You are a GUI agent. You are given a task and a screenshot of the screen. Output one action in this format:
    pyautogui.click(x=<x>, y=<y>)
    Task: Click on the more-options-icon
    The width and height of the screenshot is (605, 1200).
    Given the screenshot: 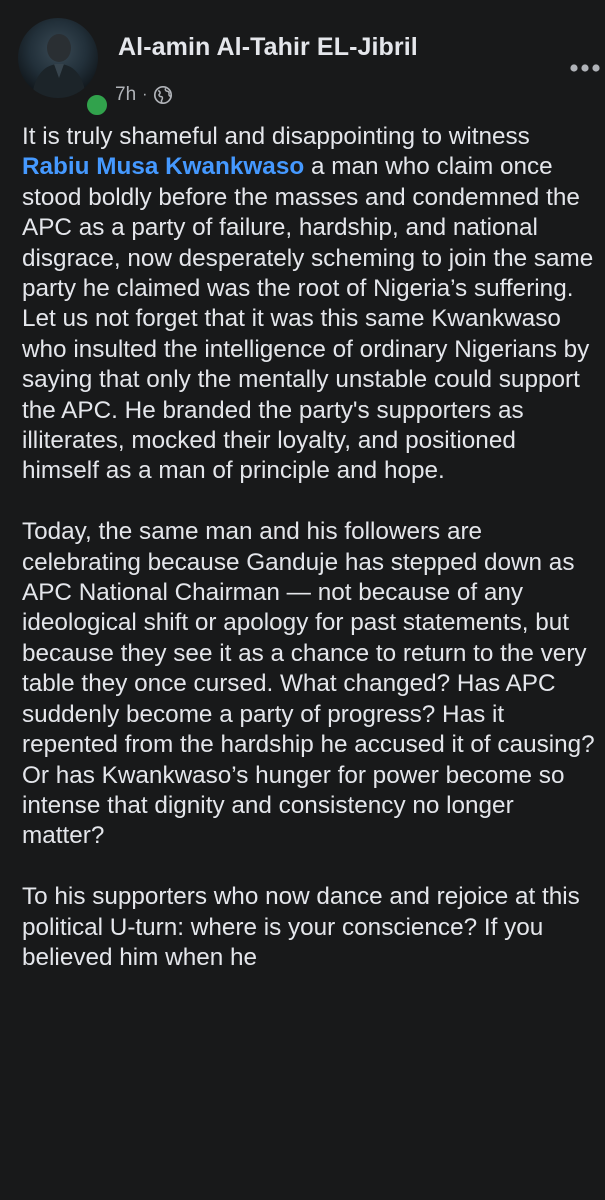 What is the action you would take?
    pyautogui.click(x=585, y=68)
    